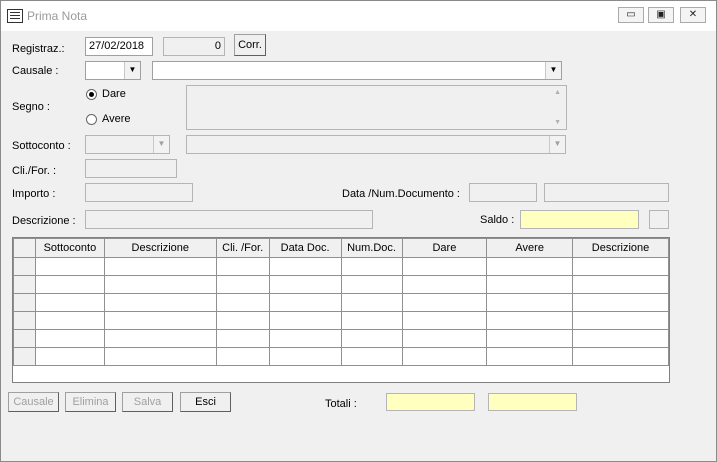  What do you see at coordinates (91, 119) in the screenshot?
I see `avere-radio` at bounding box center [91, 119].